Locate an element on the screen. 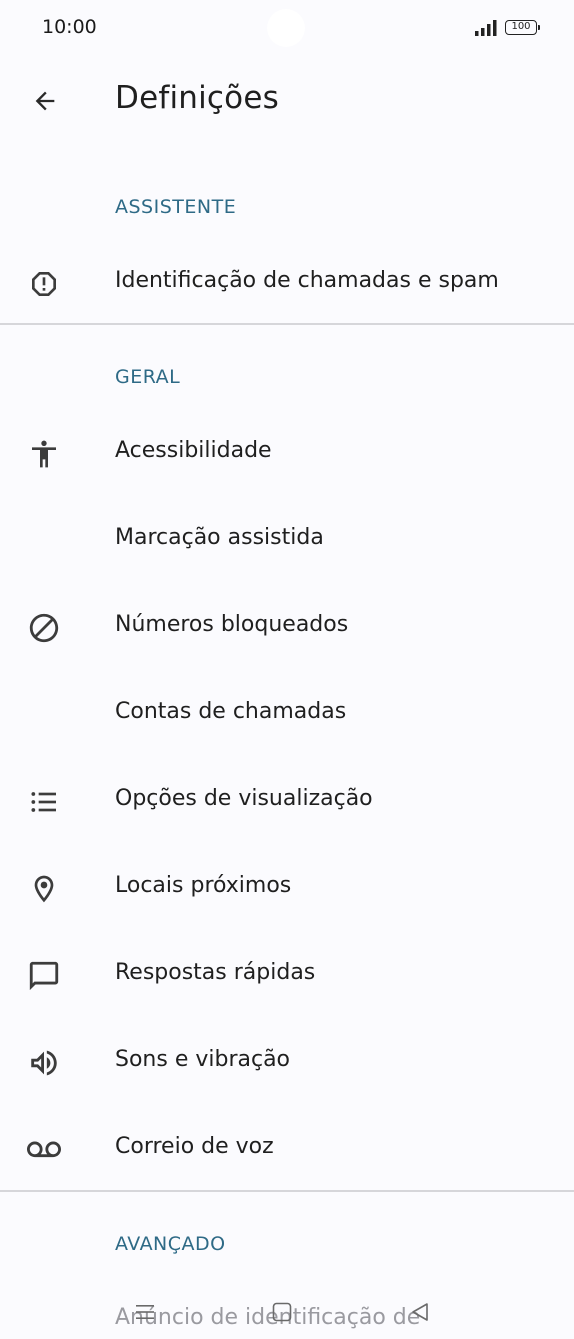 This screenshot has width=574, height=1339. settings-item-label: Contas de chamadas is located at coordinates (231, 711).